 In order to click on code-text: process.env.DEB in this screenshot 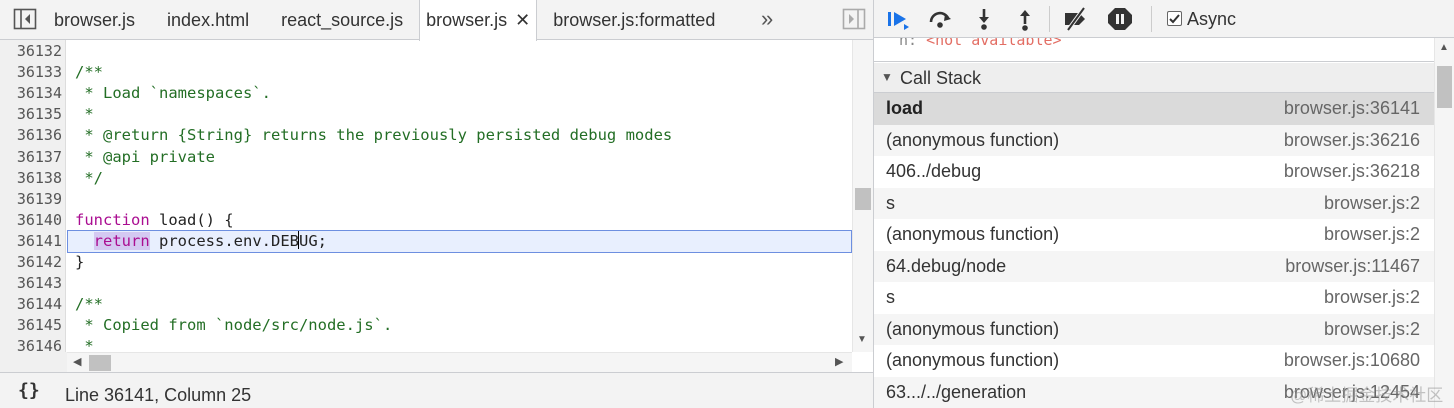, I will do `click(224, 240)`.